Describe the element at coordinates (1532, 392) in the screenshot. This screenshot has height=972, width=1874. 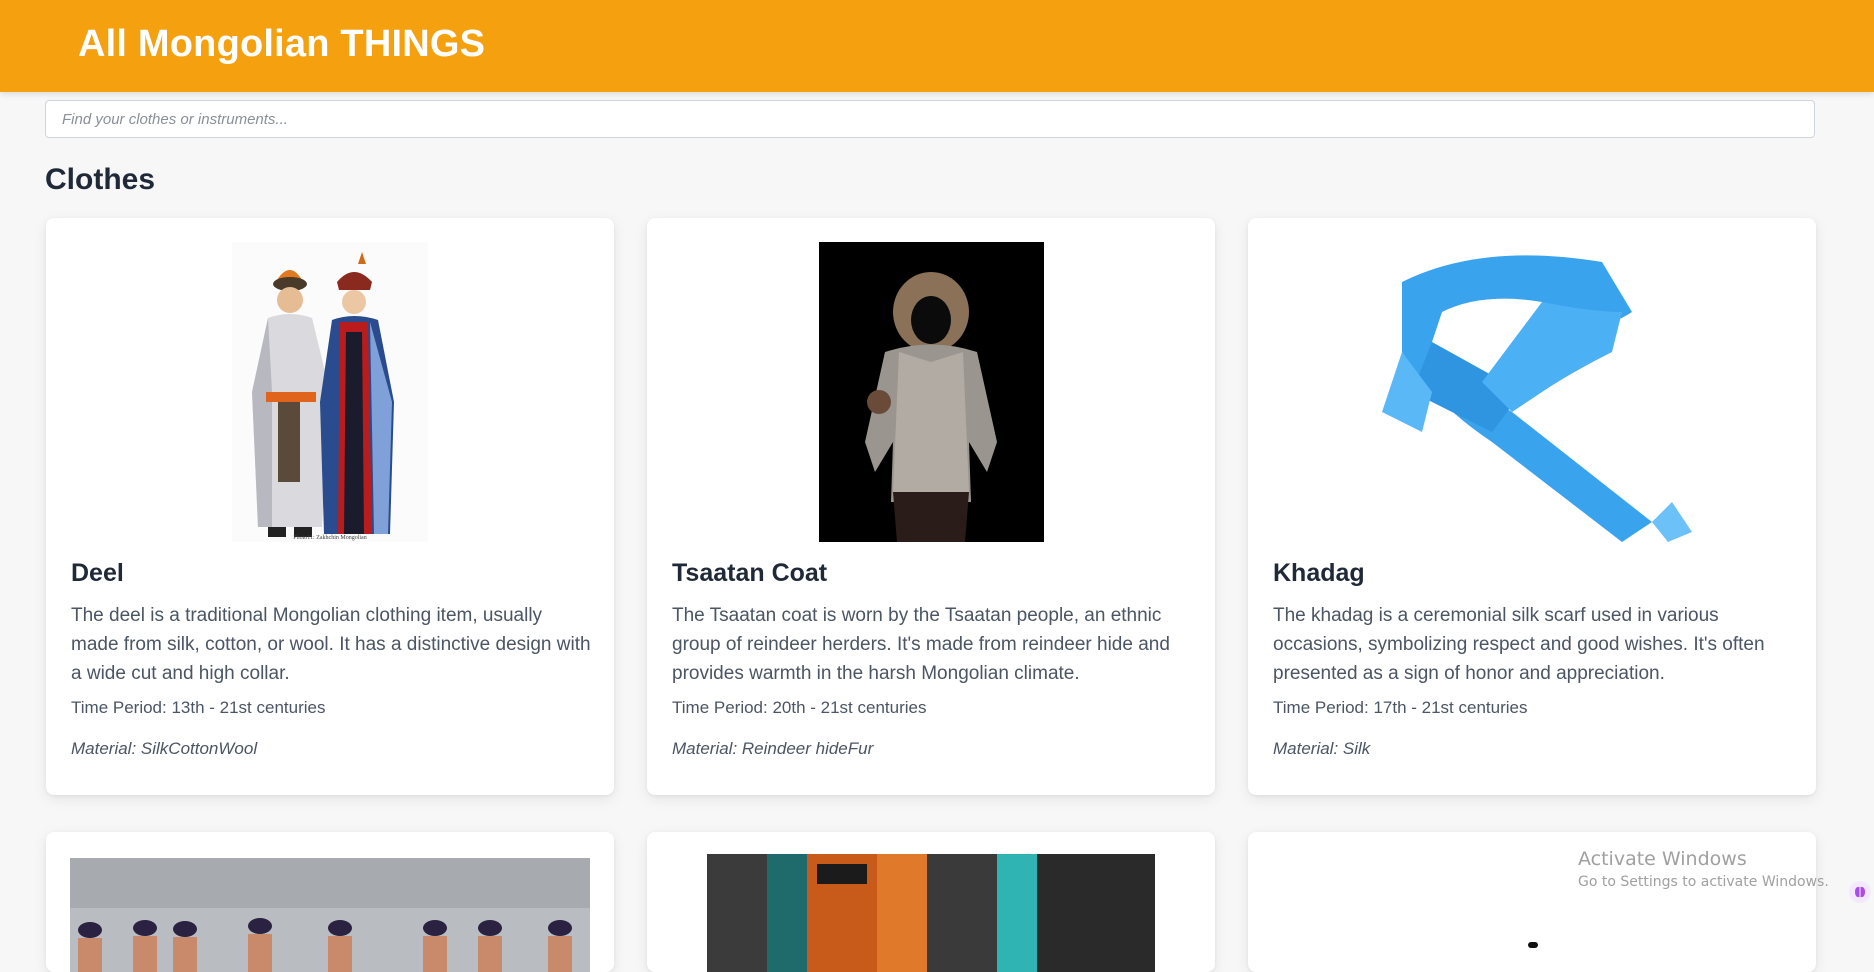
I see `khadag-image` at that location.